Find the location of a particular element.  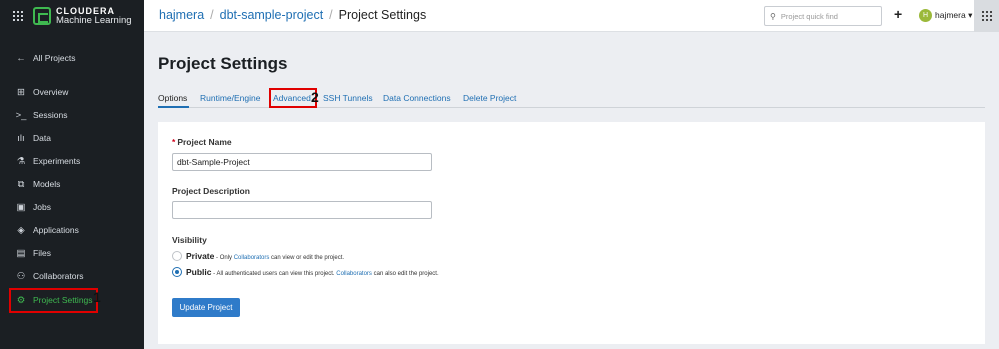

project-name-label: * Project Name is located at coordinates (202, 142).